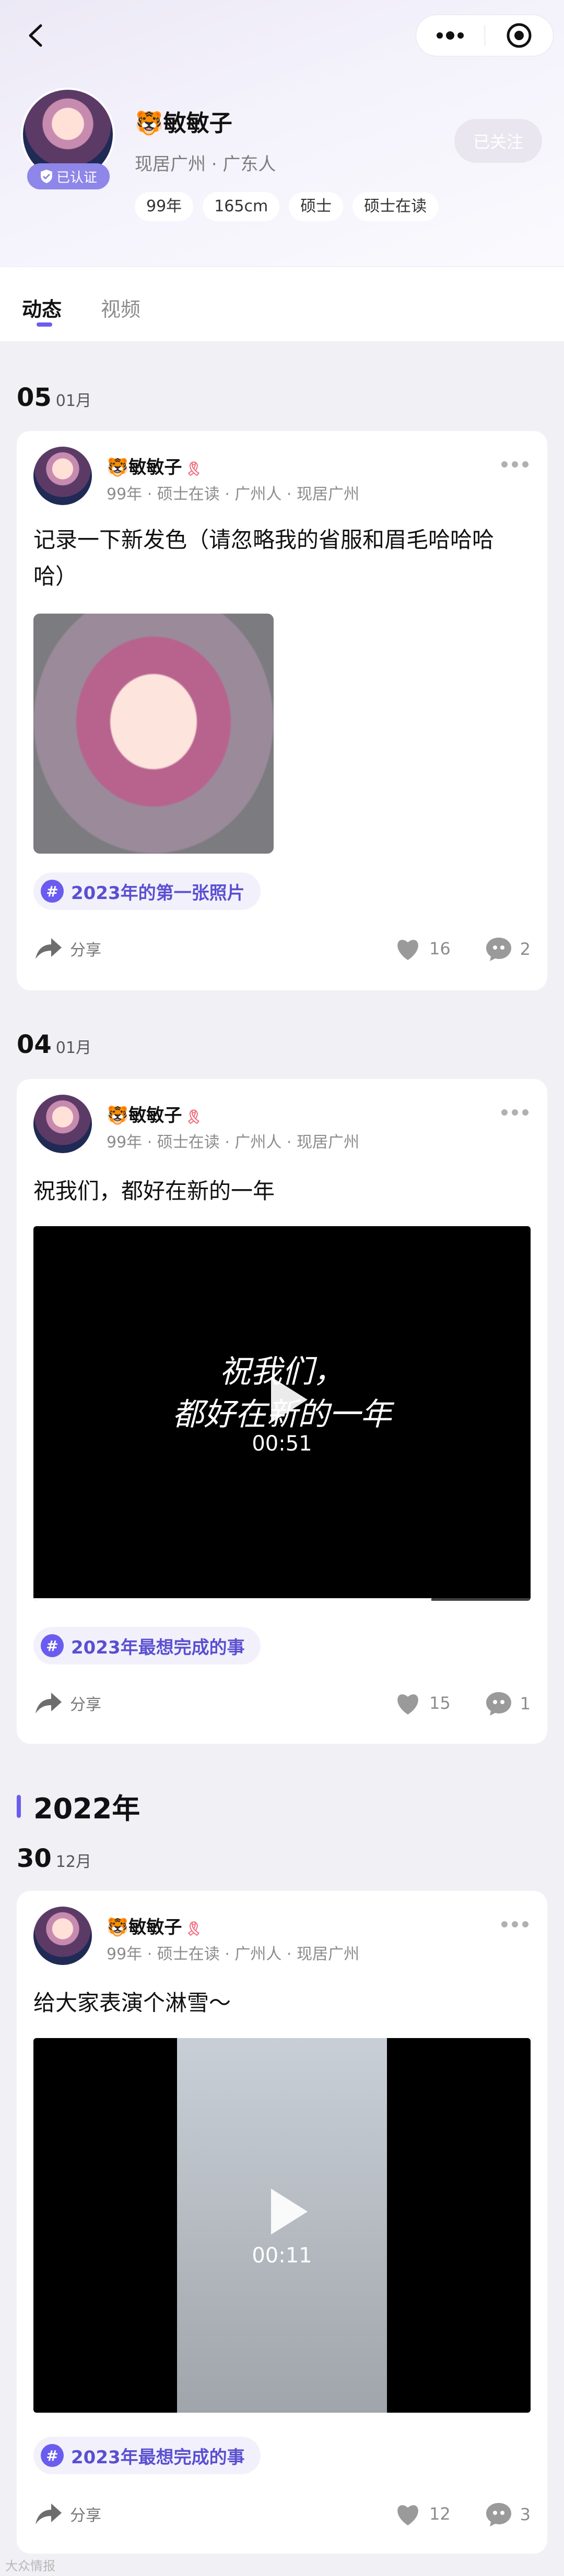  I want to click on shield-check-icon, so click(46, 176).